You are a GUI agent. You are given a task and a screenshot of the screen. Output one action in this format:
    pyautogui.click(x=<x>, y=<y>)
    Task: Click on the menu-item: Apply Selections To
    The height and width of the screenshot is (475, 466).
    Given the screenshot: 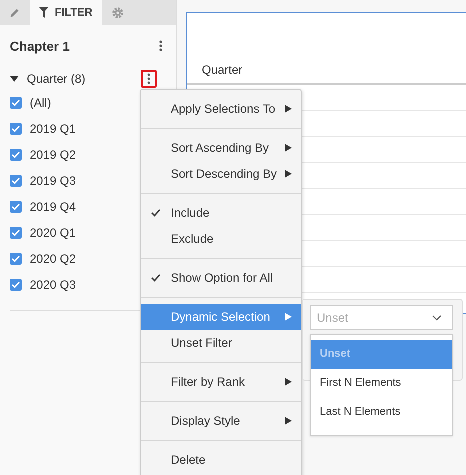 What is the action you would take?
    pyautogui.click(x=221, y=109)
    